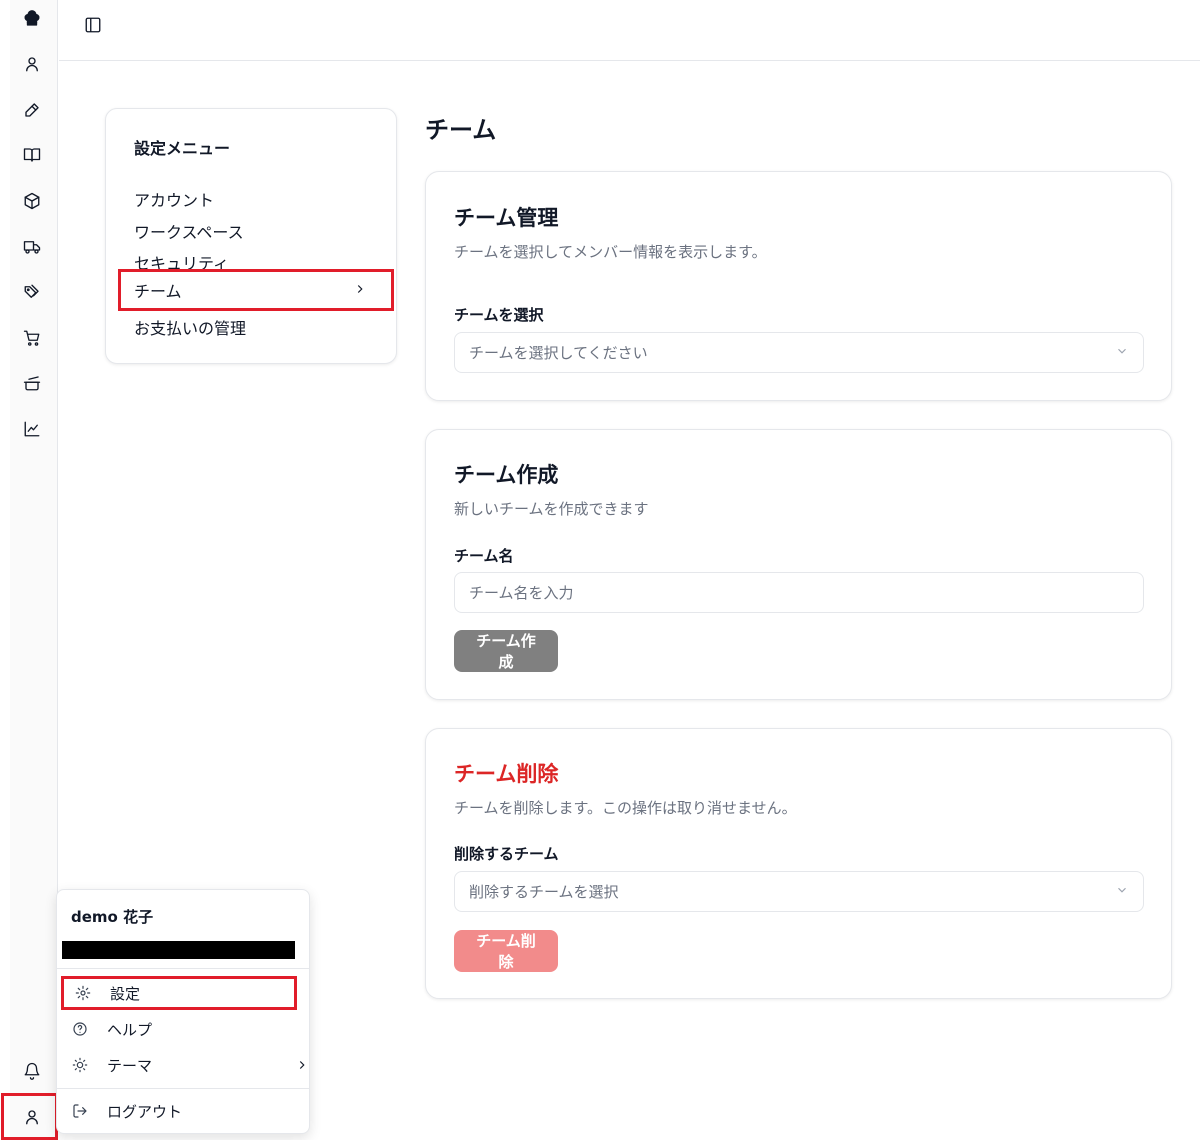  What do you see at coordinates (83, 993) in the screenshot?
I see `gear-icon` at bounding box center [83, 993].